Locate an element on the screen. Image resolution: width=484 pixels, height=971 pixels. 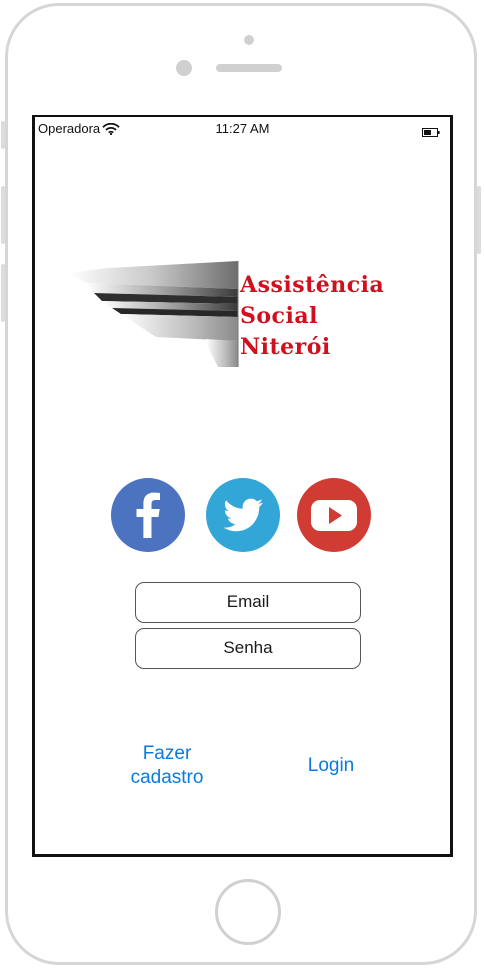
twitter-icon is located at coordinates (243, 515).